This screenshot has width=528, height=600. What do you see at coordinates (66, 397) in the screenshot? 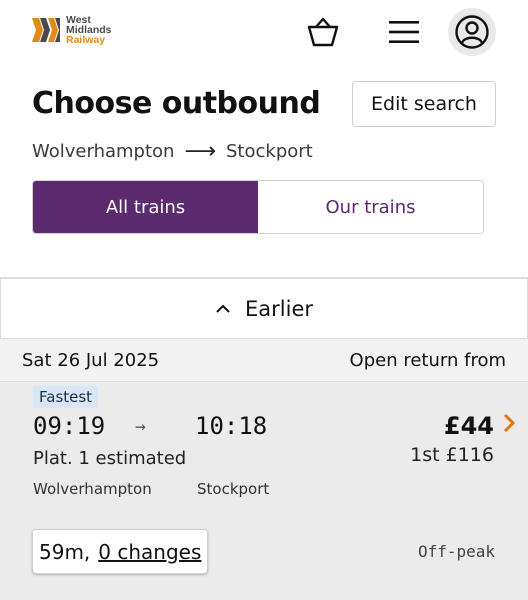
I see `fastest-badge: Fastest` at bounding box center [66, 397].